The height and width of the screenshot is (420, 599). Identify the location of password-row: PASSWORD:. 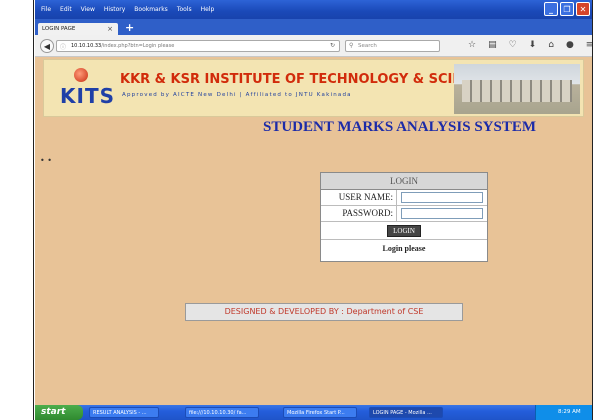
(404, 214).